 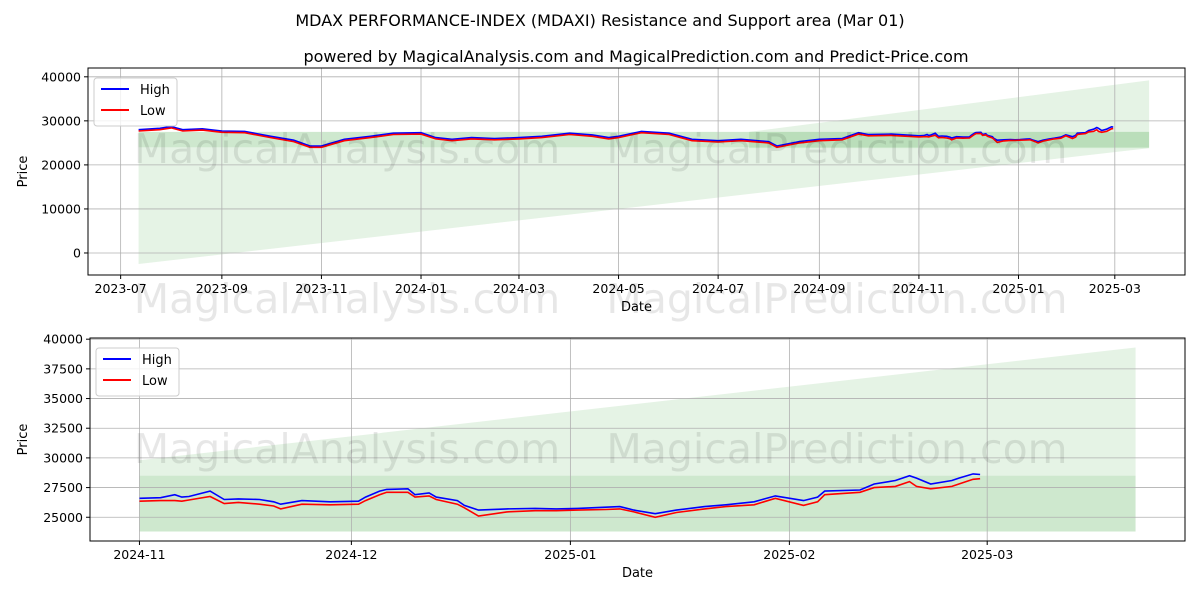 What do you see at coordinates (61, 164) in the screenshot?
I see `y-tick-label: 20000` at bounding box center [61, 164].